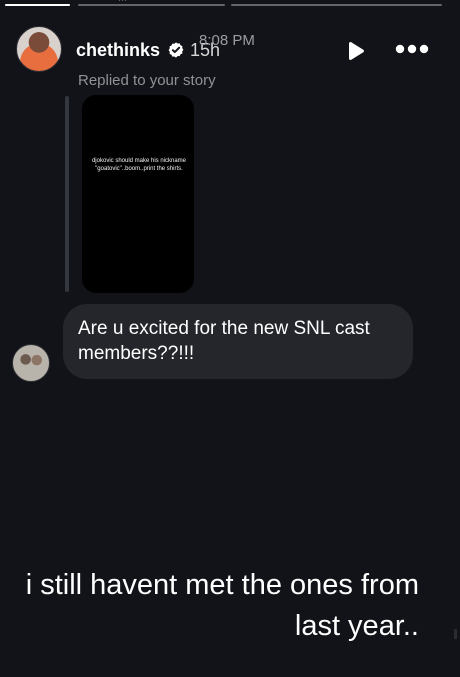  What do you see at coordinates (356, 626) in the screenshot?
I see `story-caption-line-2: last year..` at bounding box center [356, 626].